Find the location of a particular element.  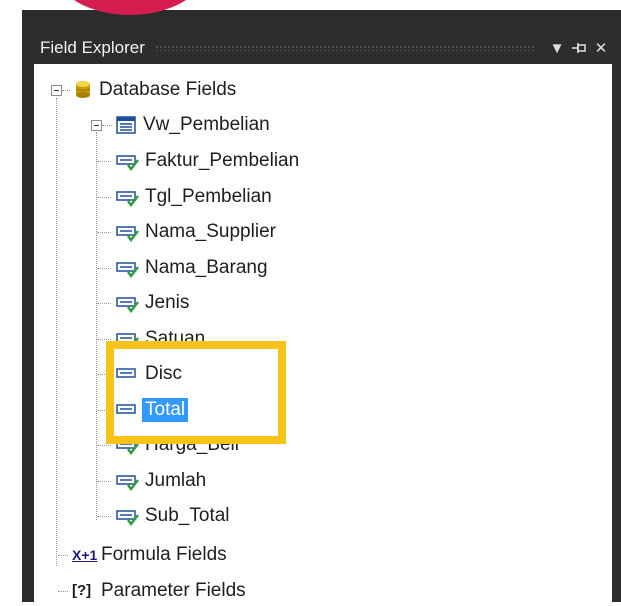

tree-node-formula-fields: X+1 Formula Fields is located at coordinates (151, 555).